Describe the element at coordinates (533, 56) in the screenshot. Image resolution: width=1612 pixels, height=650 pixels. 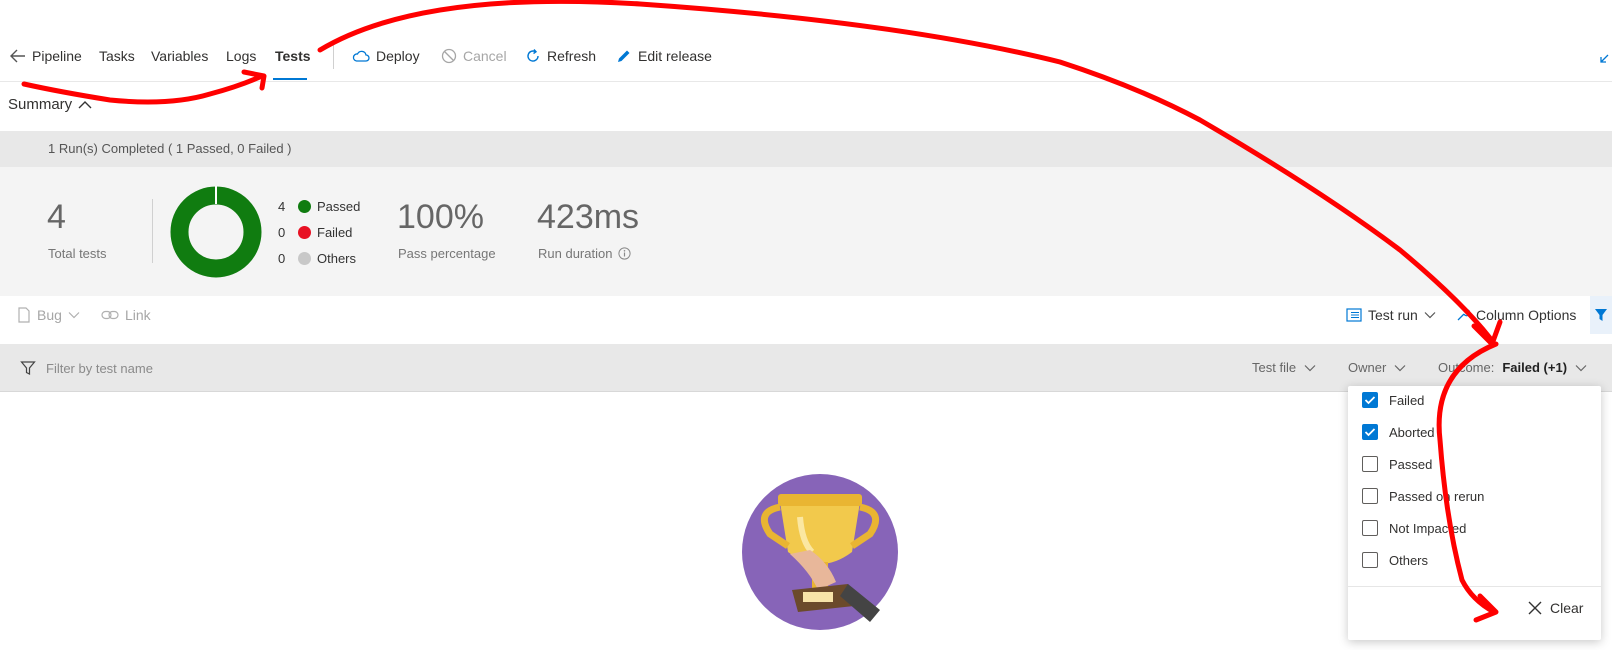
I see `refresh-icon` at that location.